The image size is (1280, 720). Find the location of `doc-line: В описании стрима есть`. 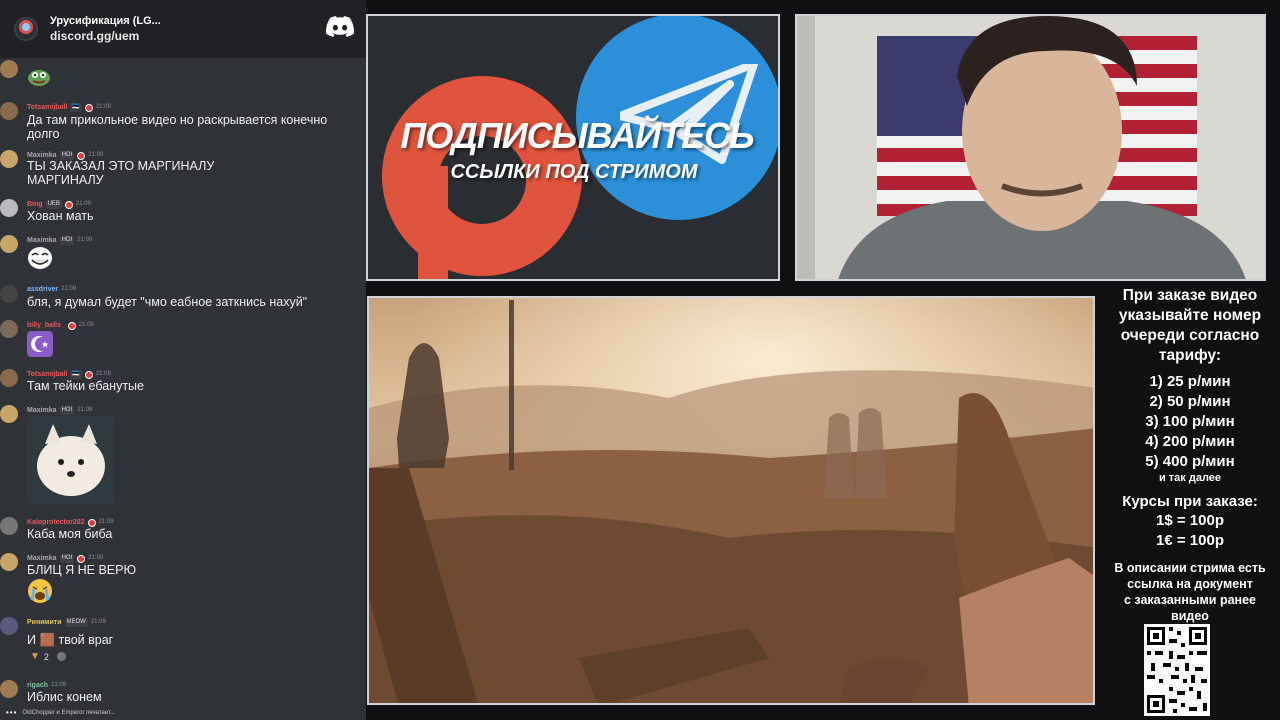

doc-line: В описании стрима есть is located at coordinates (1190, 568).